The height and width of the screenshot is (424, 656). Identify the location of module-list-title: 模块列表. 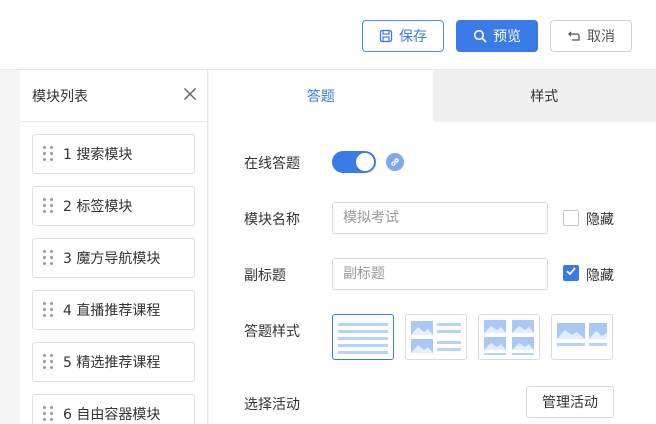
(60, 96).